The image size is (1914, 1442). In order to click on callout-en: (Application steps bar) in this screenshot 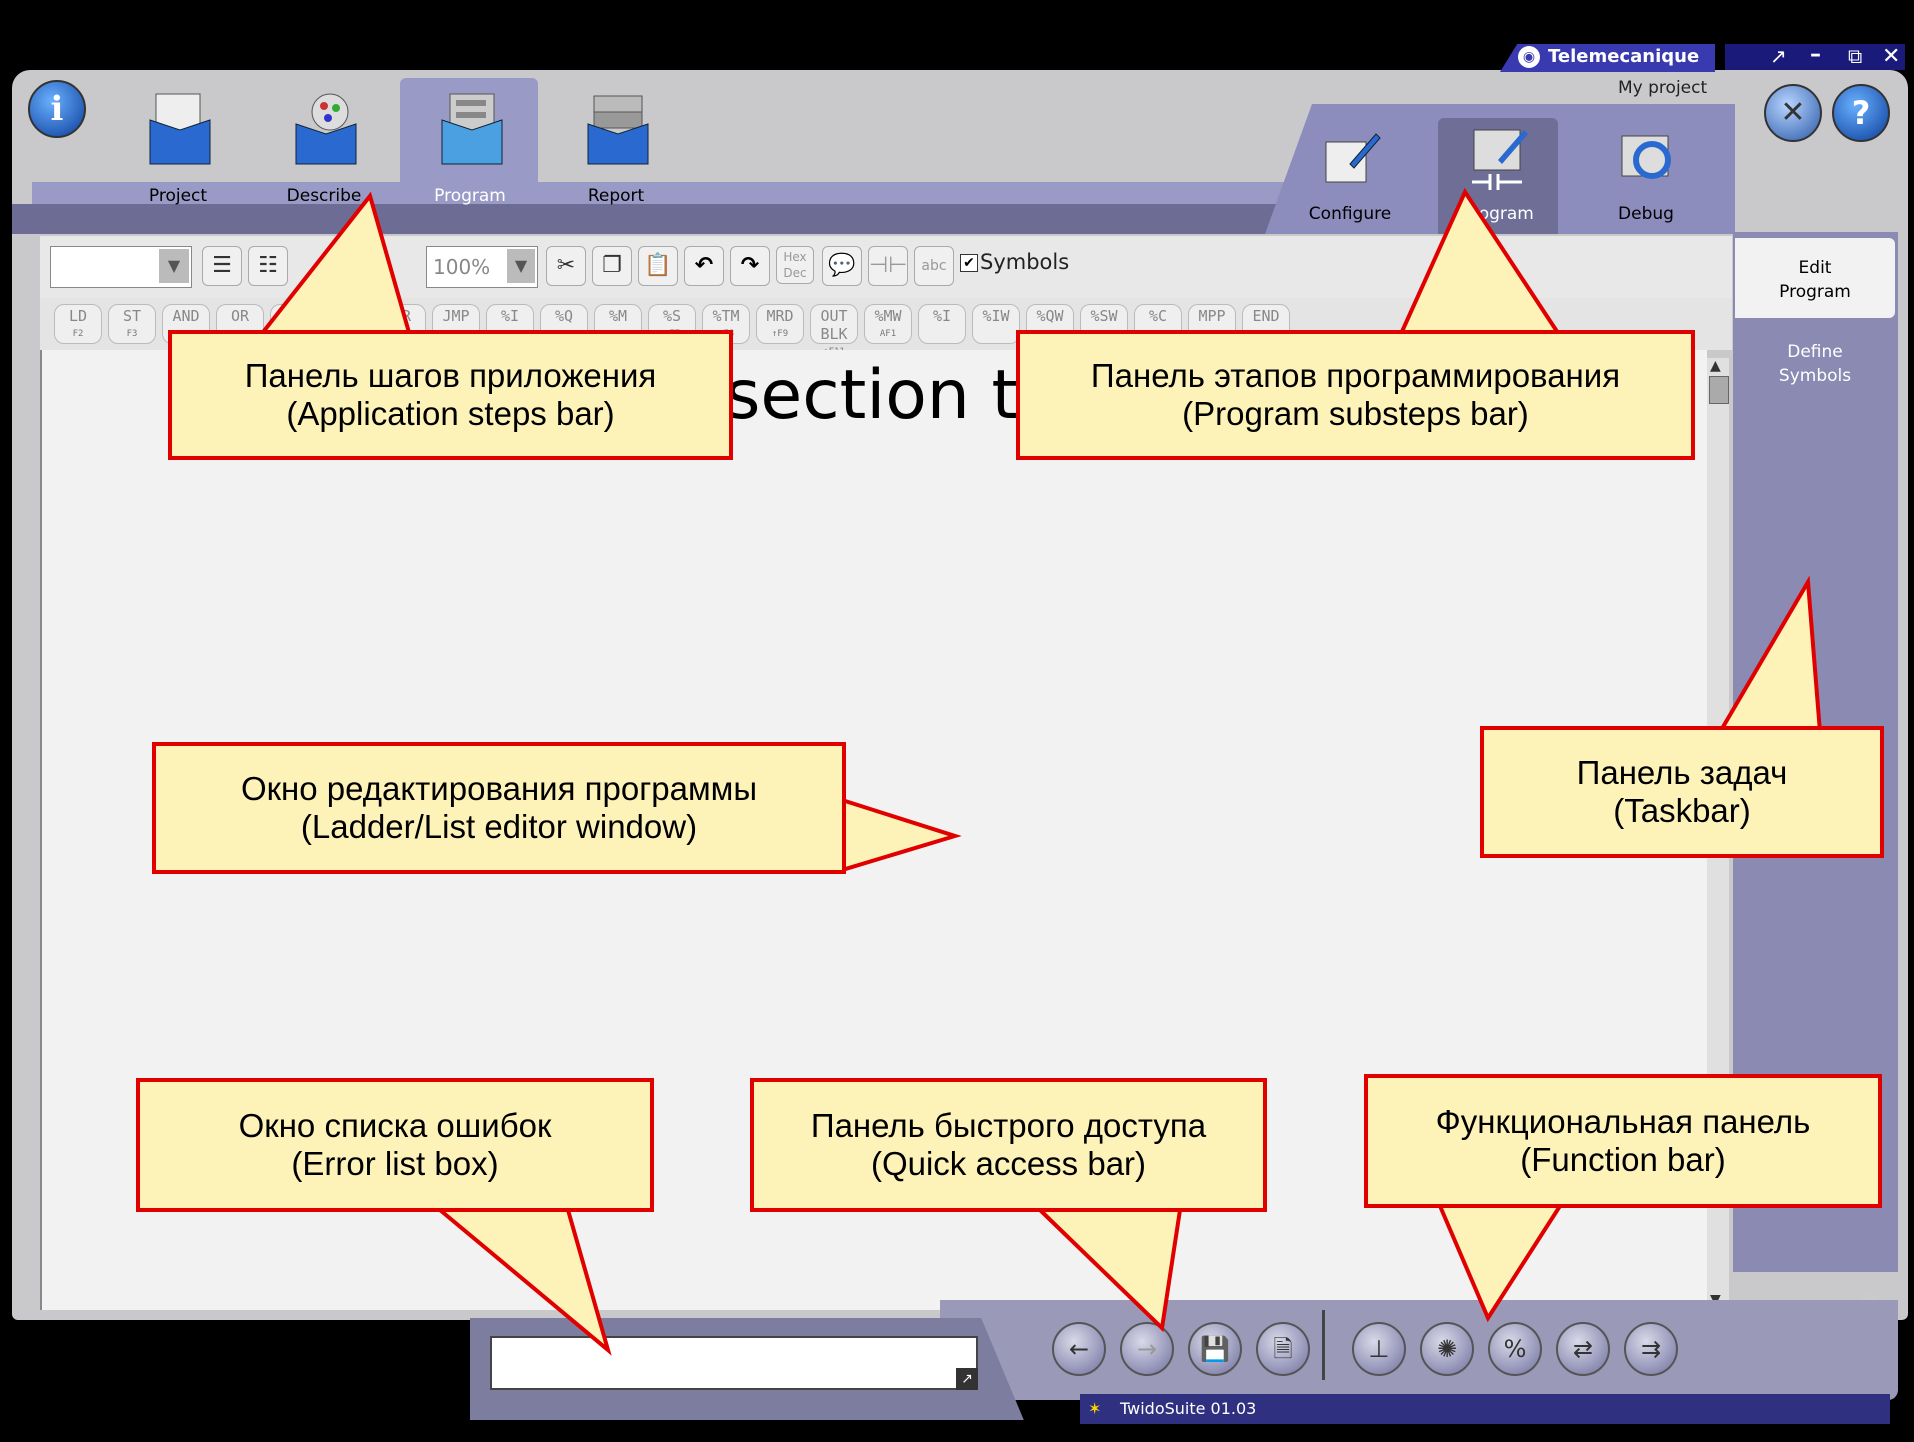, I will do `click(450, 413)`.